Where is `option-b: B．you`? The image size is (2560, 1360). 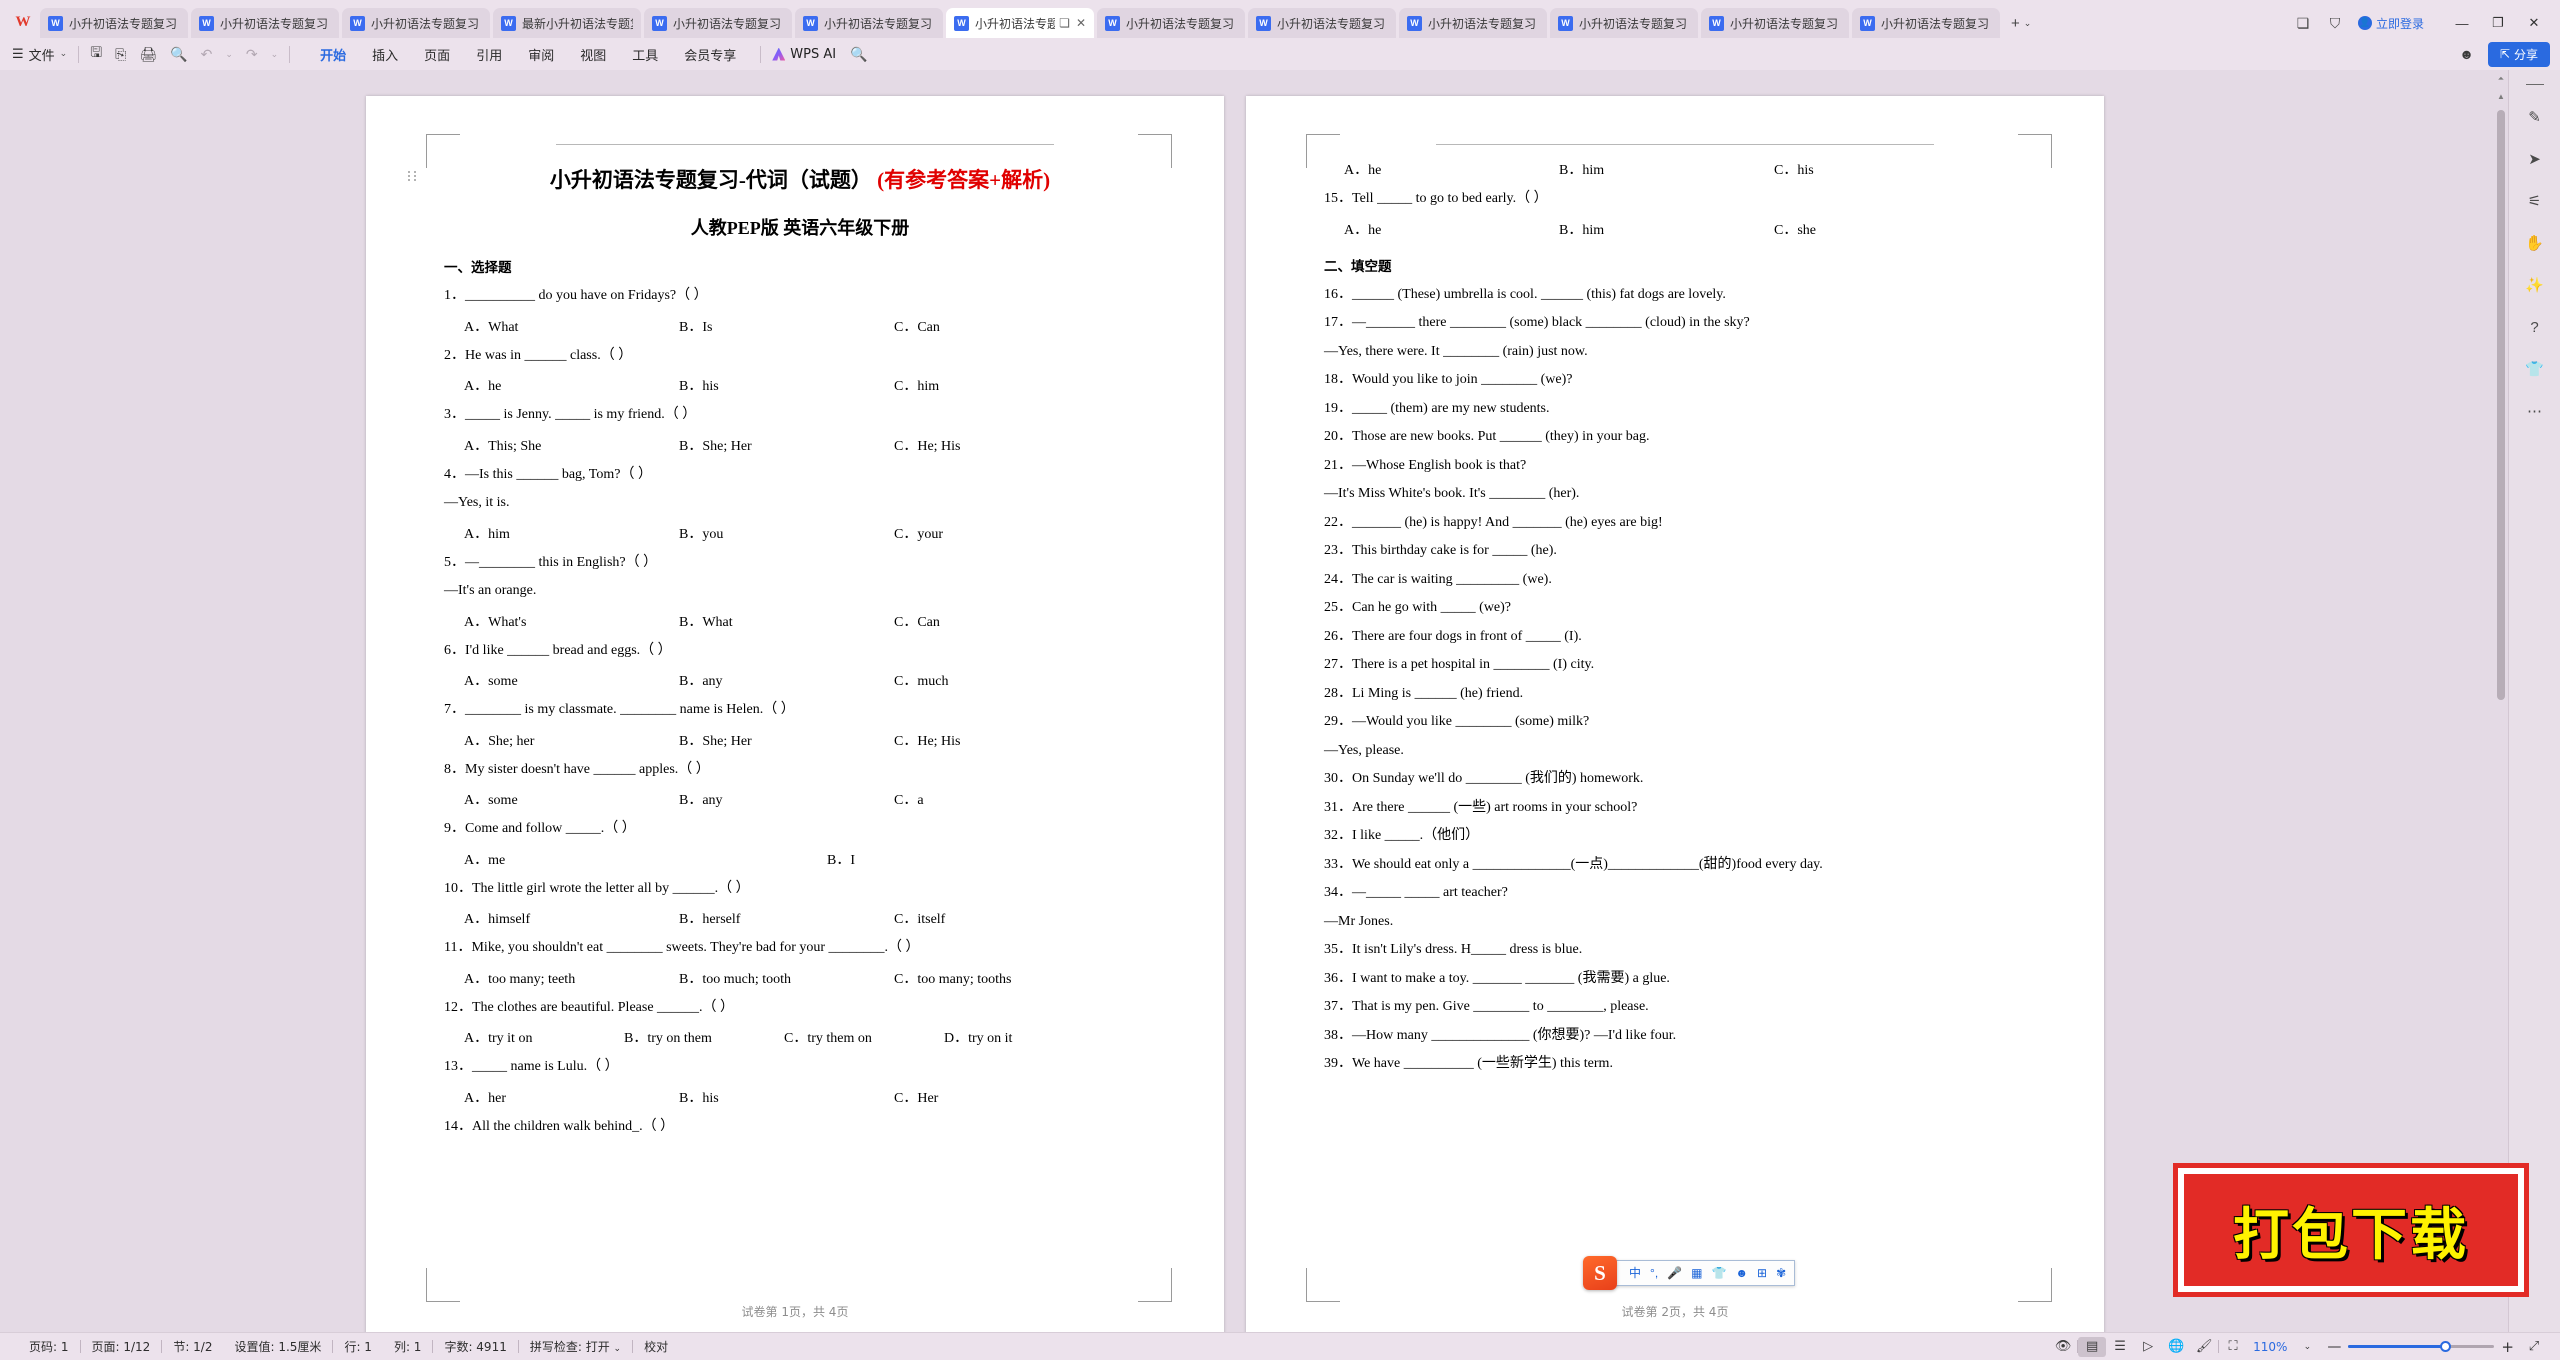
option-b: B．you is located at coordinates (701, 534).